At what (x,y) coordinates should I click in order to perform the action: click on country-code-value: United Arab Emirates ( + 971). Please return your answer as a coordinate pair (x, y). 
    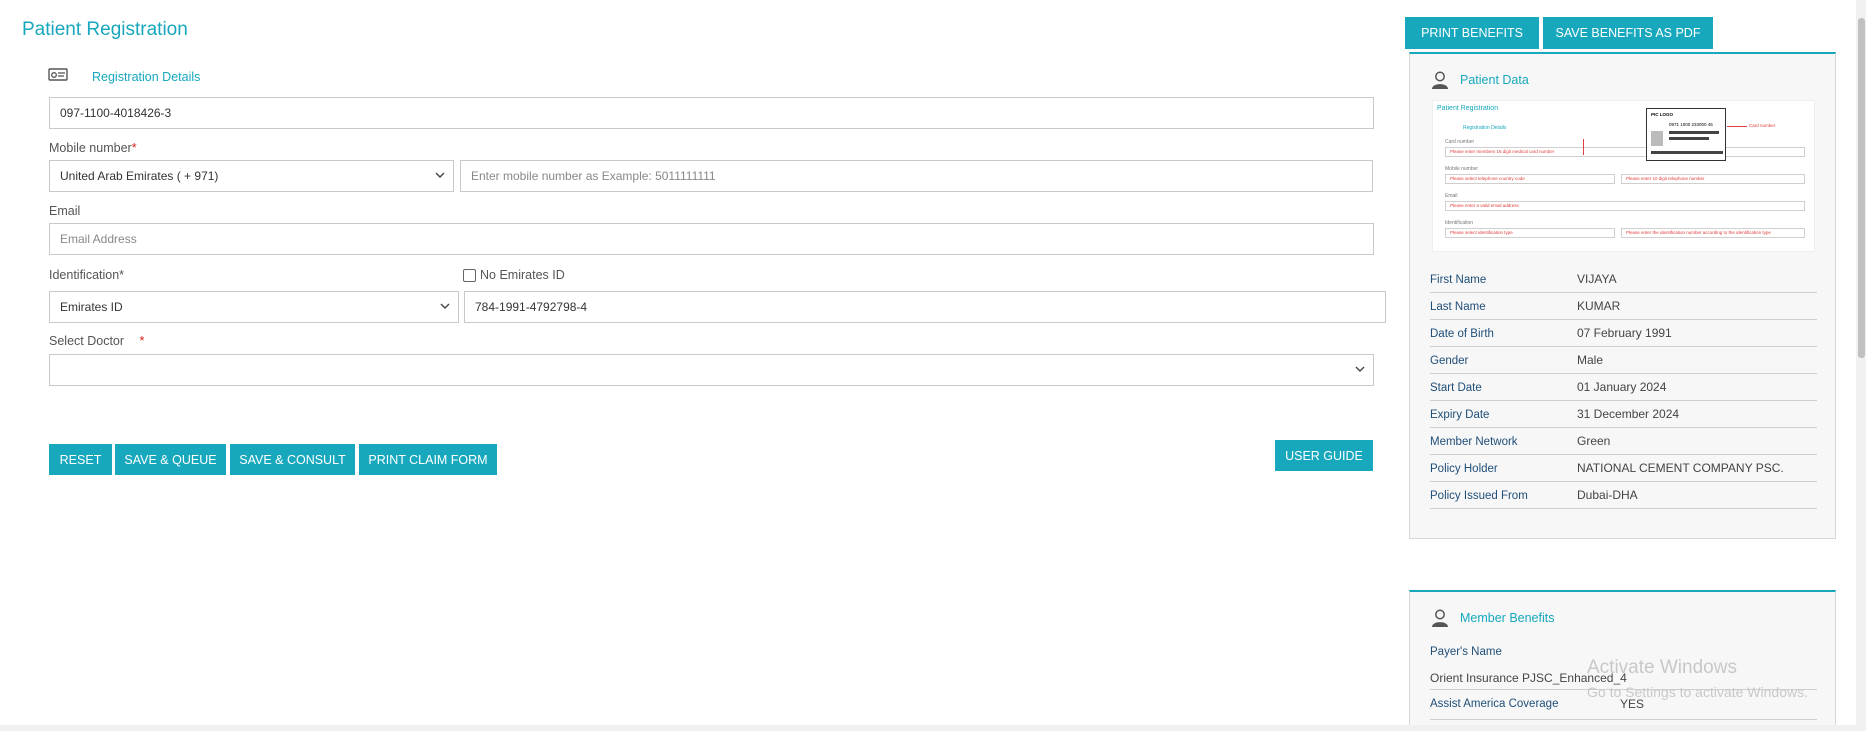
    Looking at the image, I should click on (139, 176).